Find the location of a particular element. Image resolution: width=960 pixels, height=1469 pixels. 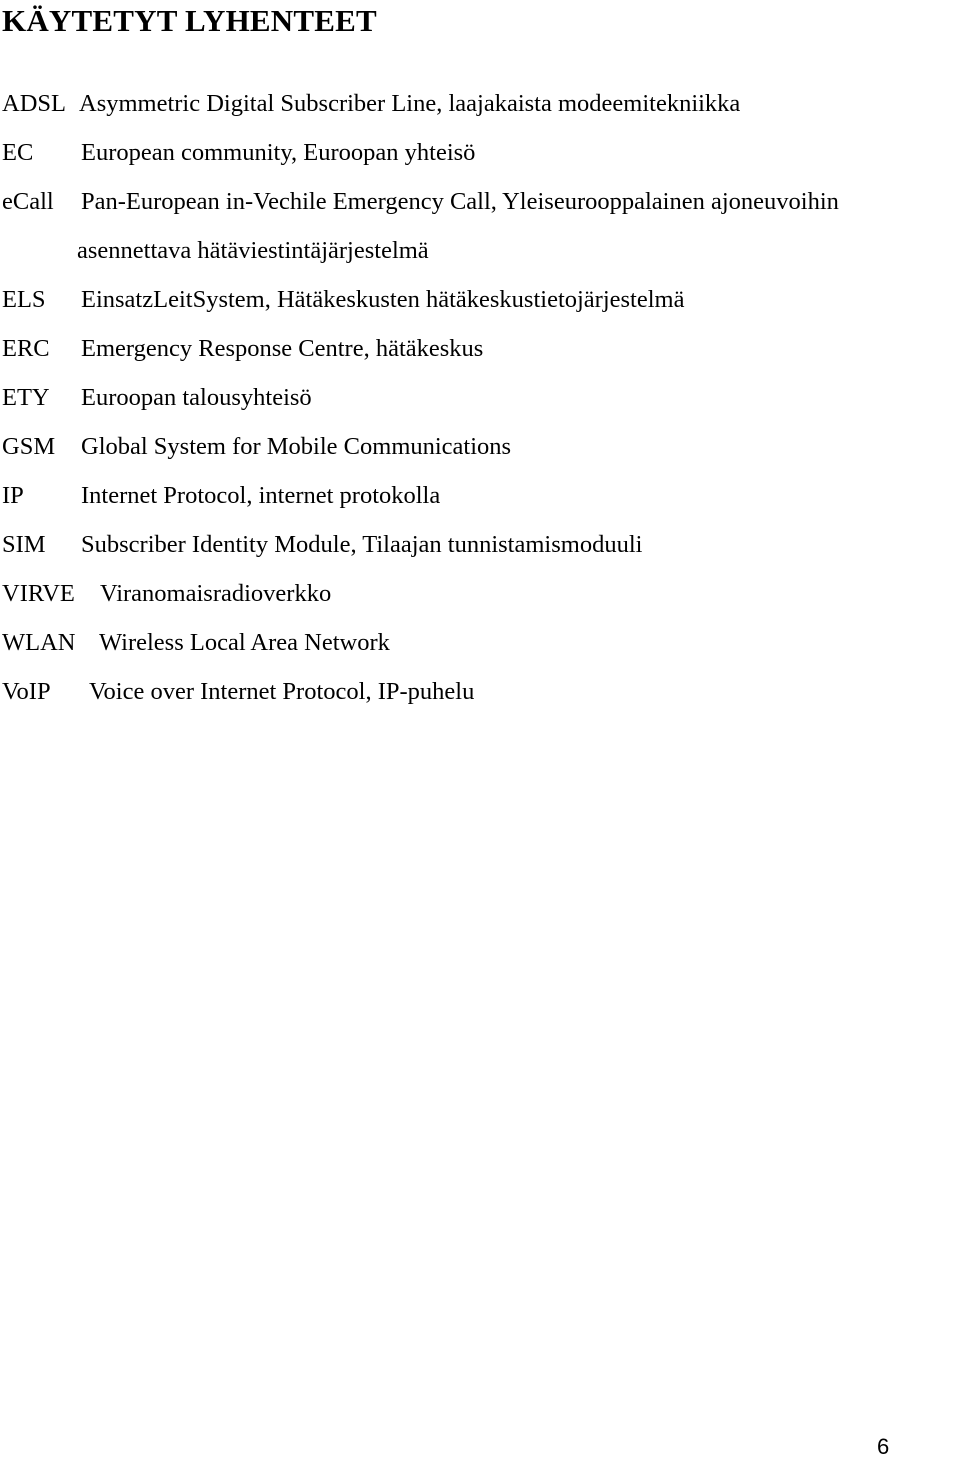

abbreviation-term: VIRVE is located at coordinates (38, 593).